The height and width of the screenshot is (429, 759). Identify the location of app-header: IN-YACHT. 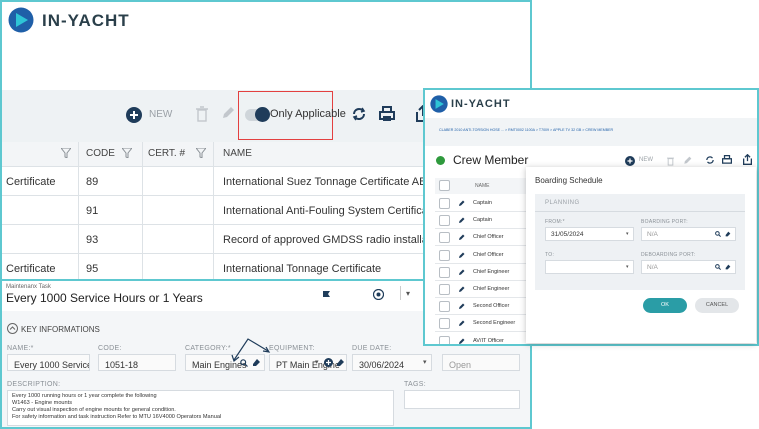
(266, 46).